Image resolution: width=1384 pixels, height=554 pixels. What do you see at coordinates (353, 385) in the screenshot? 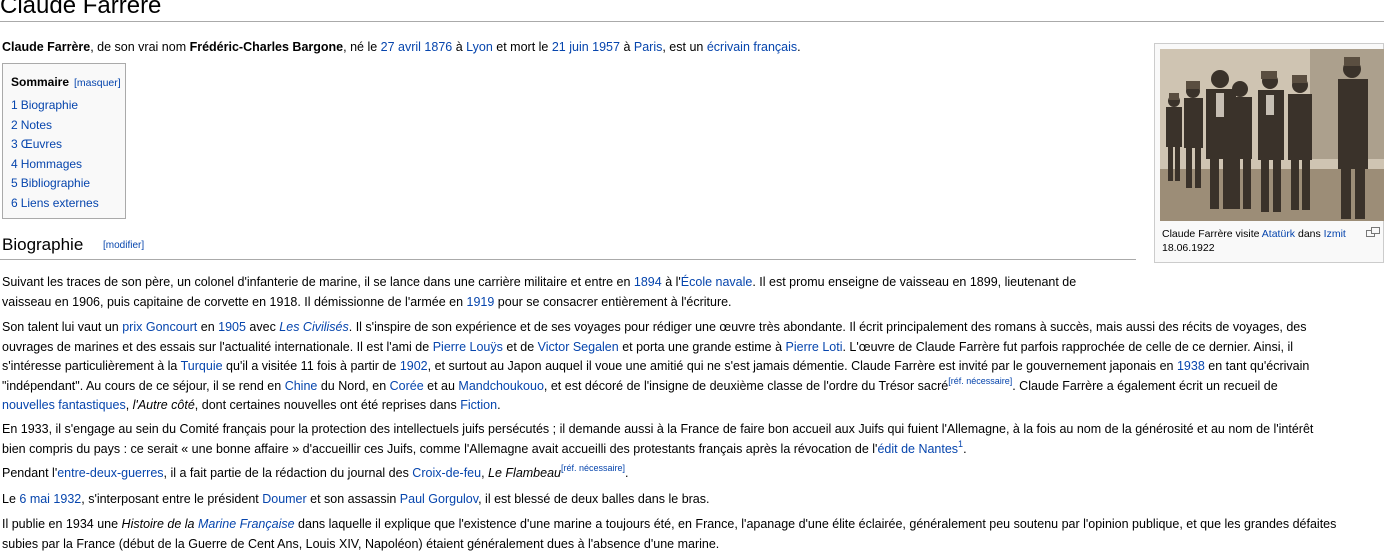
I see `text-run: du Nord, en` at bounding box center [353, 385].